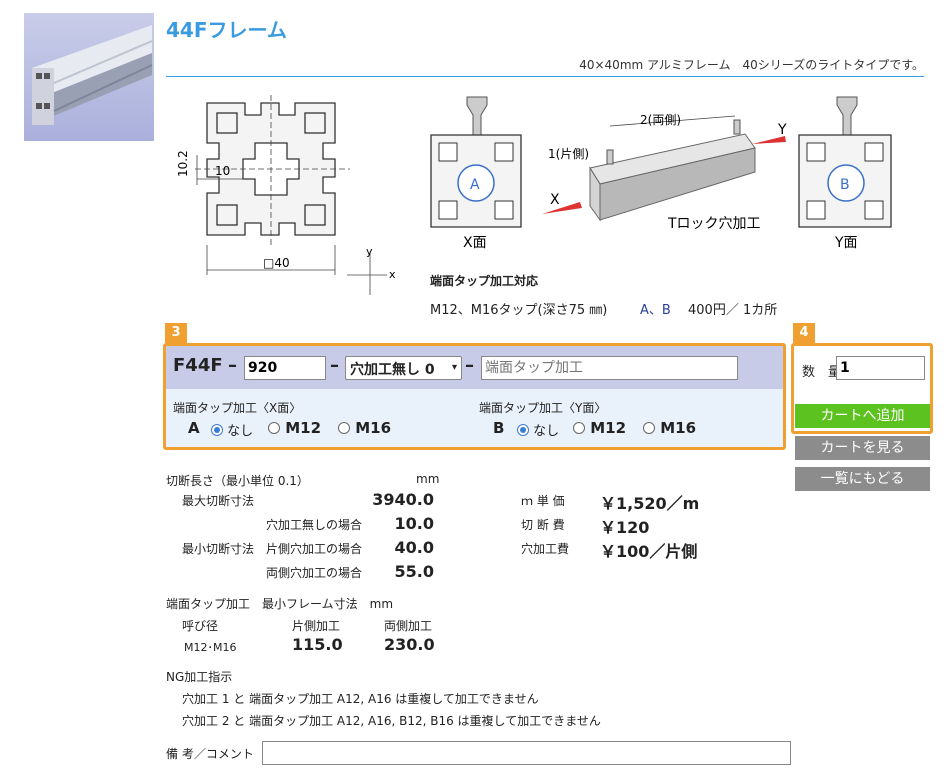 The image size is (950, 778). What do you see at coordinates (543, 525) in the screenshot?
I see `cut-fee-label: 切 断 費` at bounding box center [543, 525].